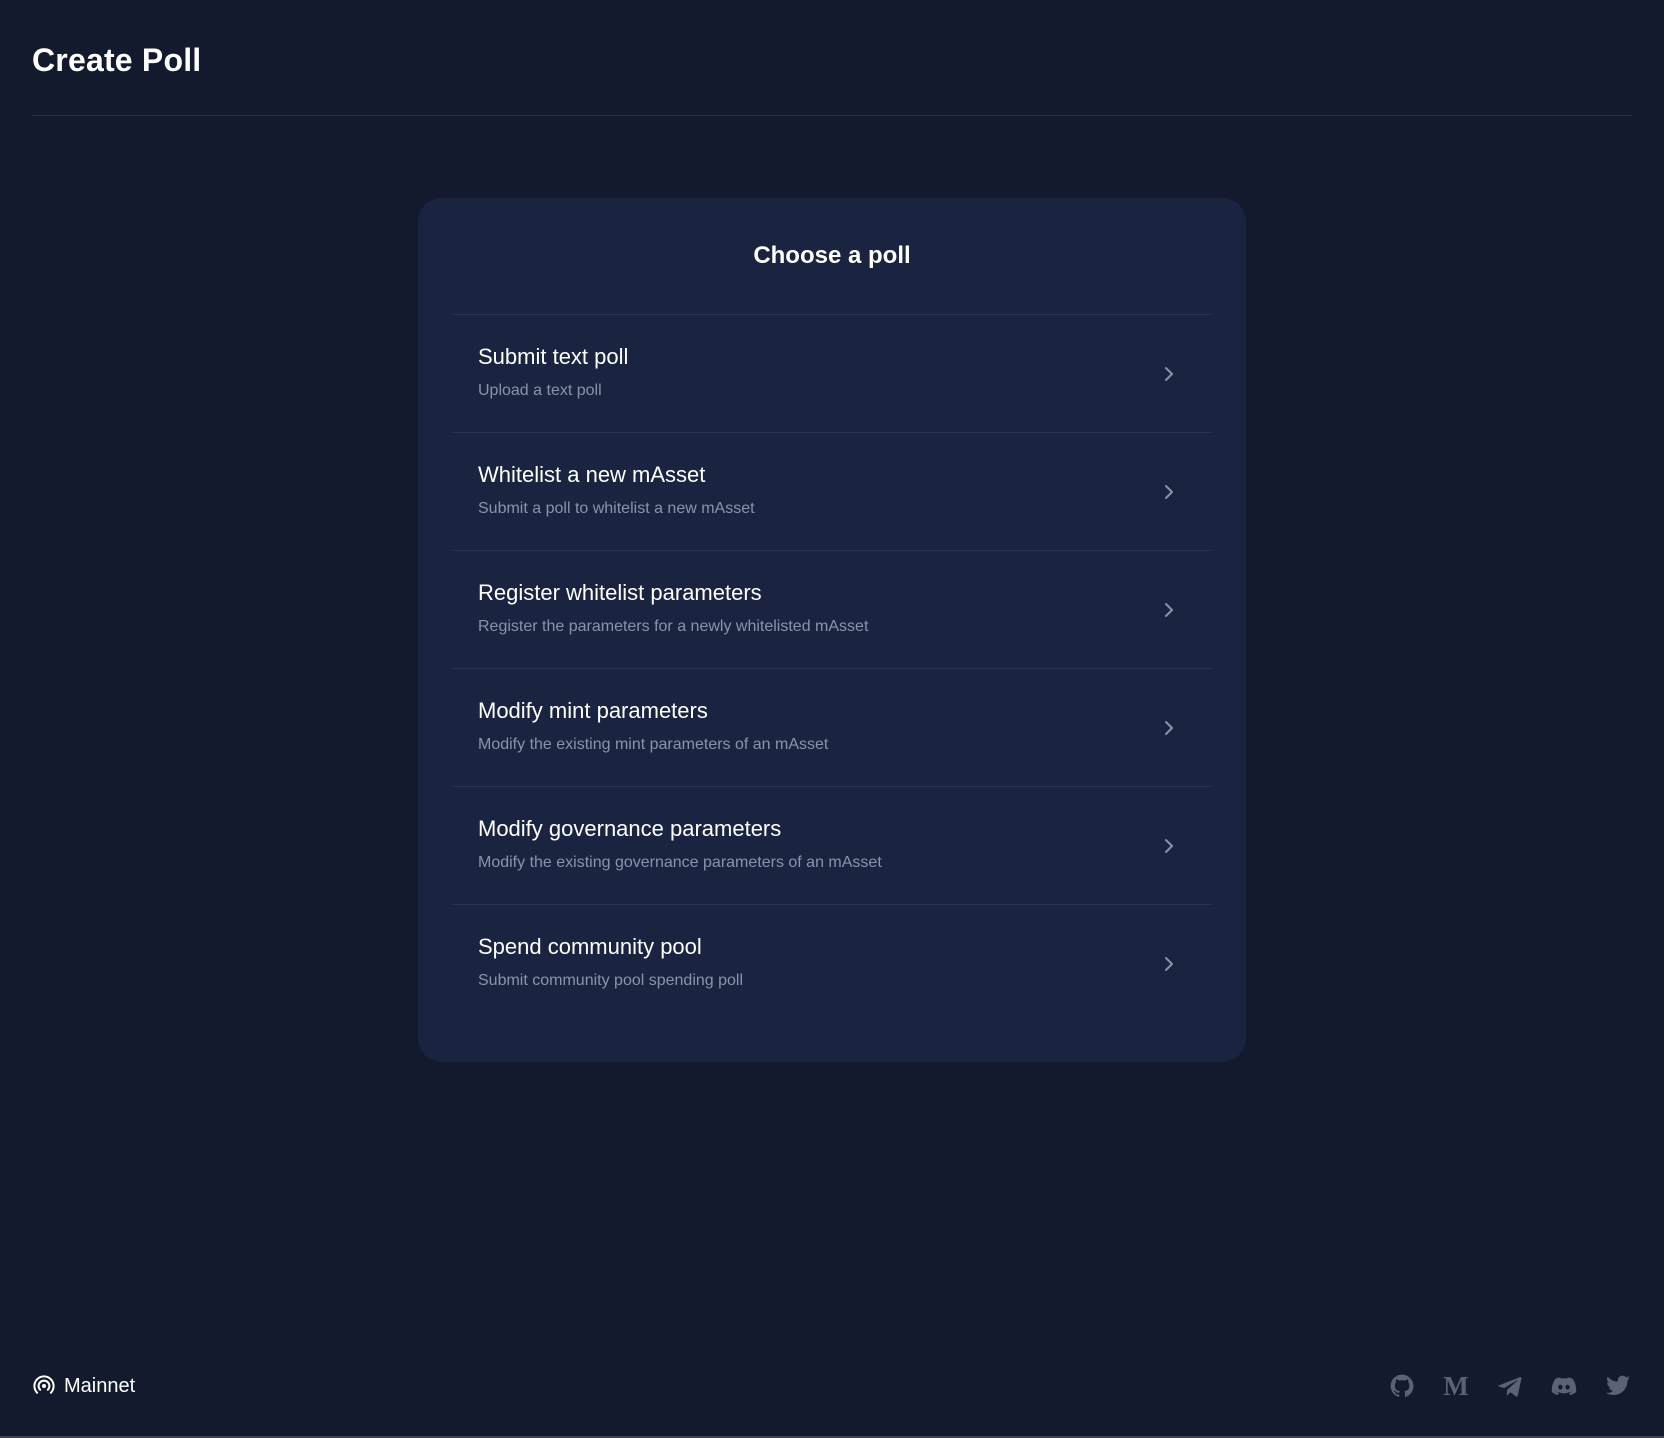 This screenshot has height=1438, width=1664. I want to click on poll-item-title: Register whitelist parameters, so click(620, 592).